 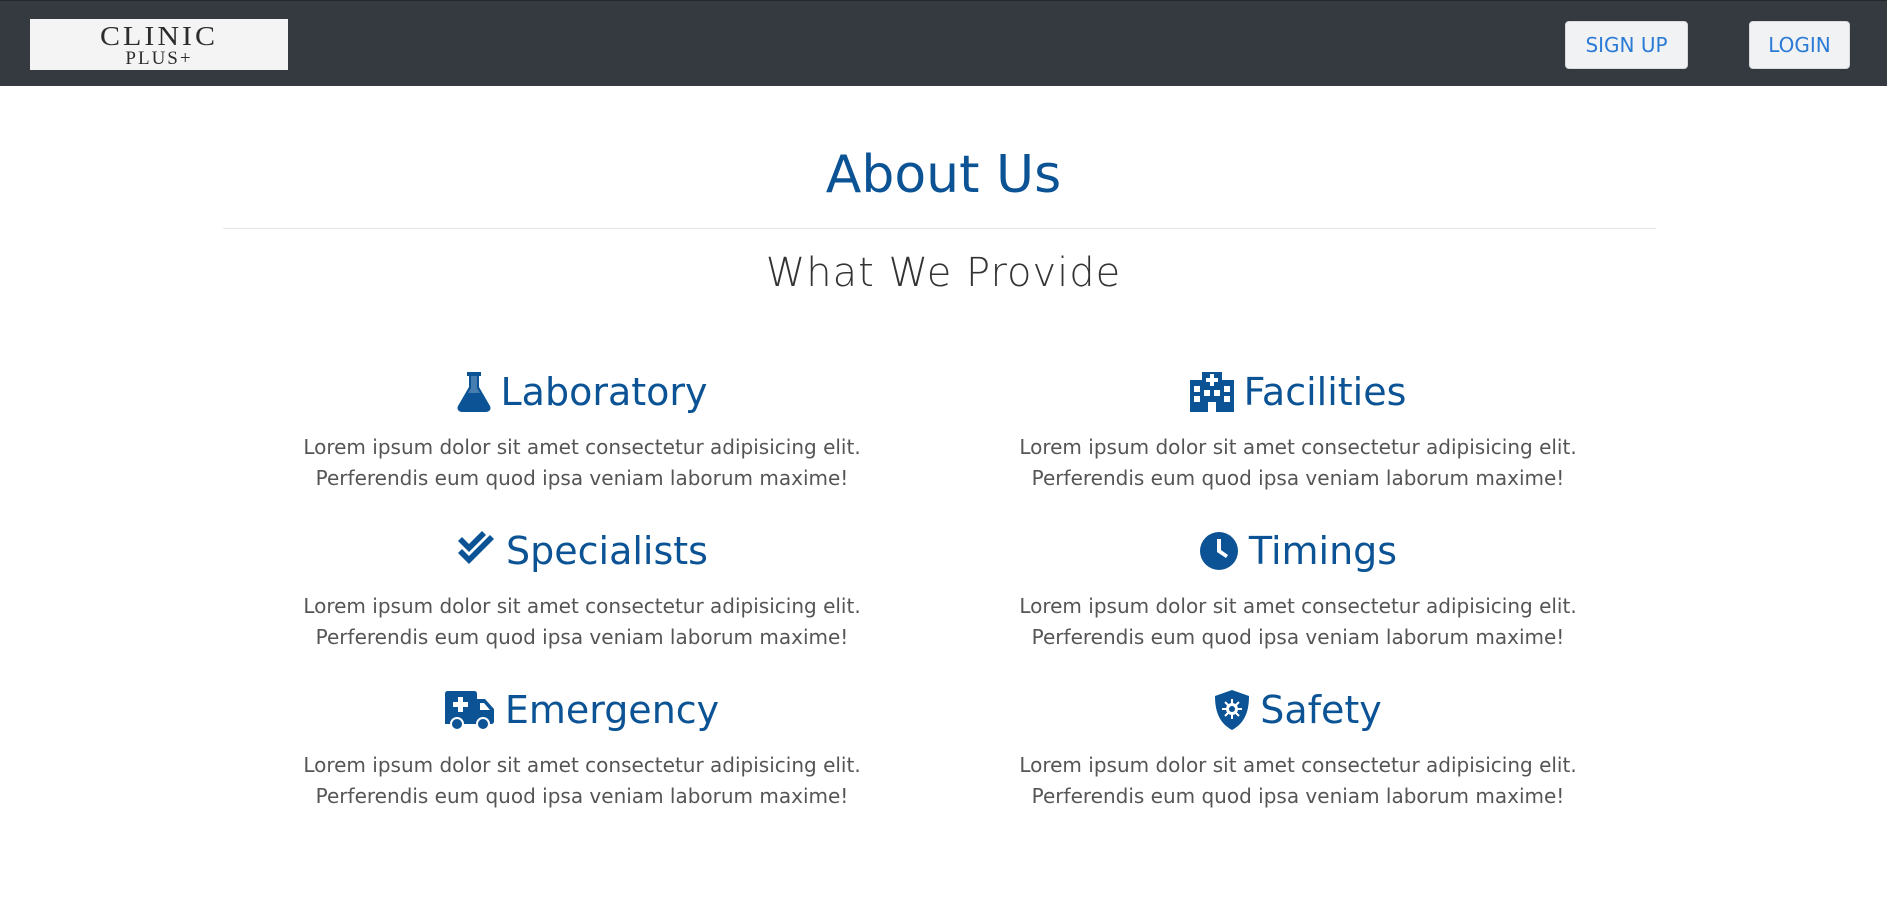 What do you see at coordinates (943, 43) in the screenshot?
I see `top-navbar: CLINIC PLUS+ SIGN UP LOGIN` at bounding box center [943, 43].